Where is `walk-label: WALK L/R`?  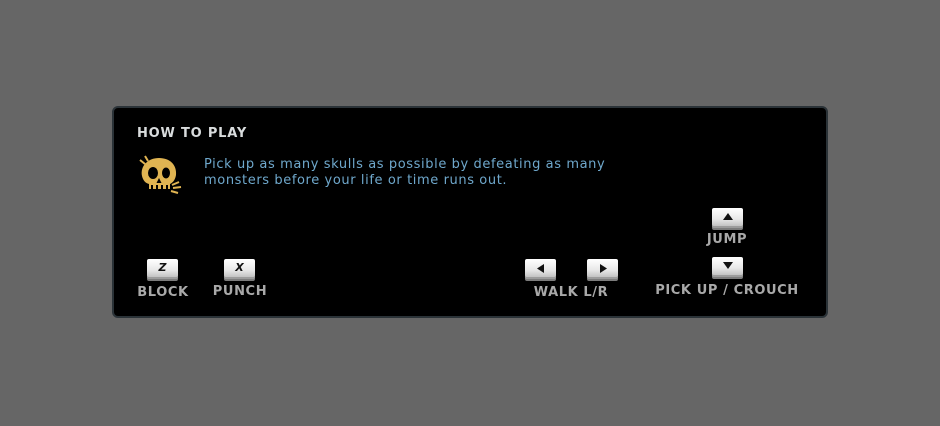 walk-label: WALK L/R is located at coordinates (571, 292).